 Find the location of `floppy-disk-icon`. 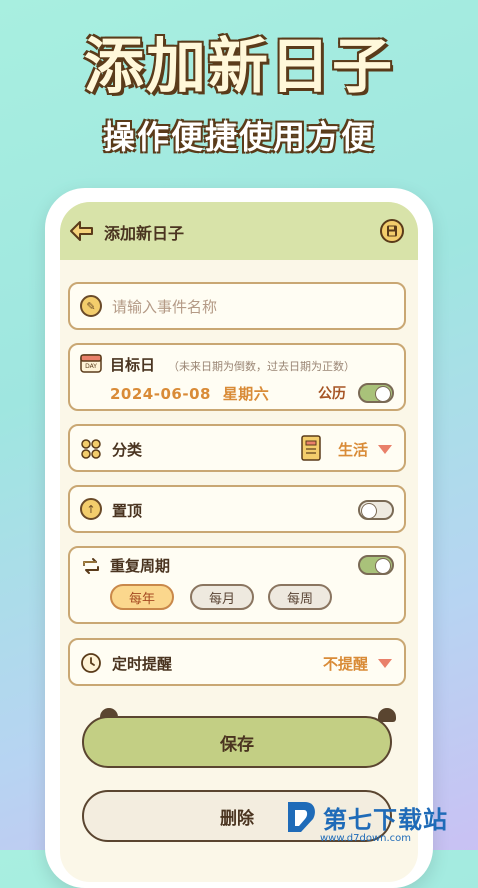

floppy-disk-icon is located at coordinates (392, 231).